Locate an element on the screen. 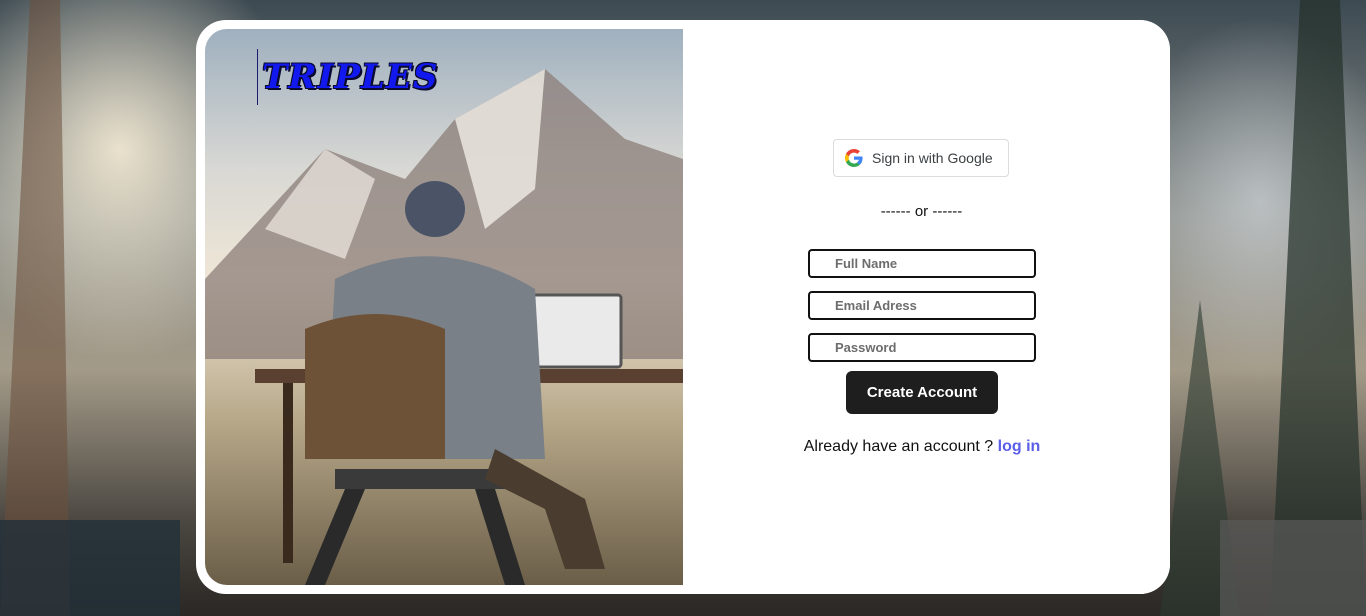  create-account-button: Create Account is located at coordinates (922, 392).